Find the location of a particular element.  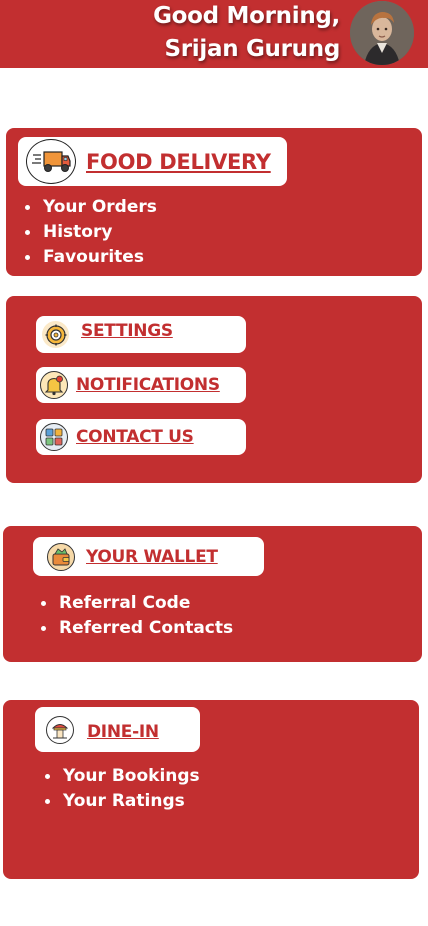

list-item-your-ratings: Your Ratings is located at coordinates (121, 801).